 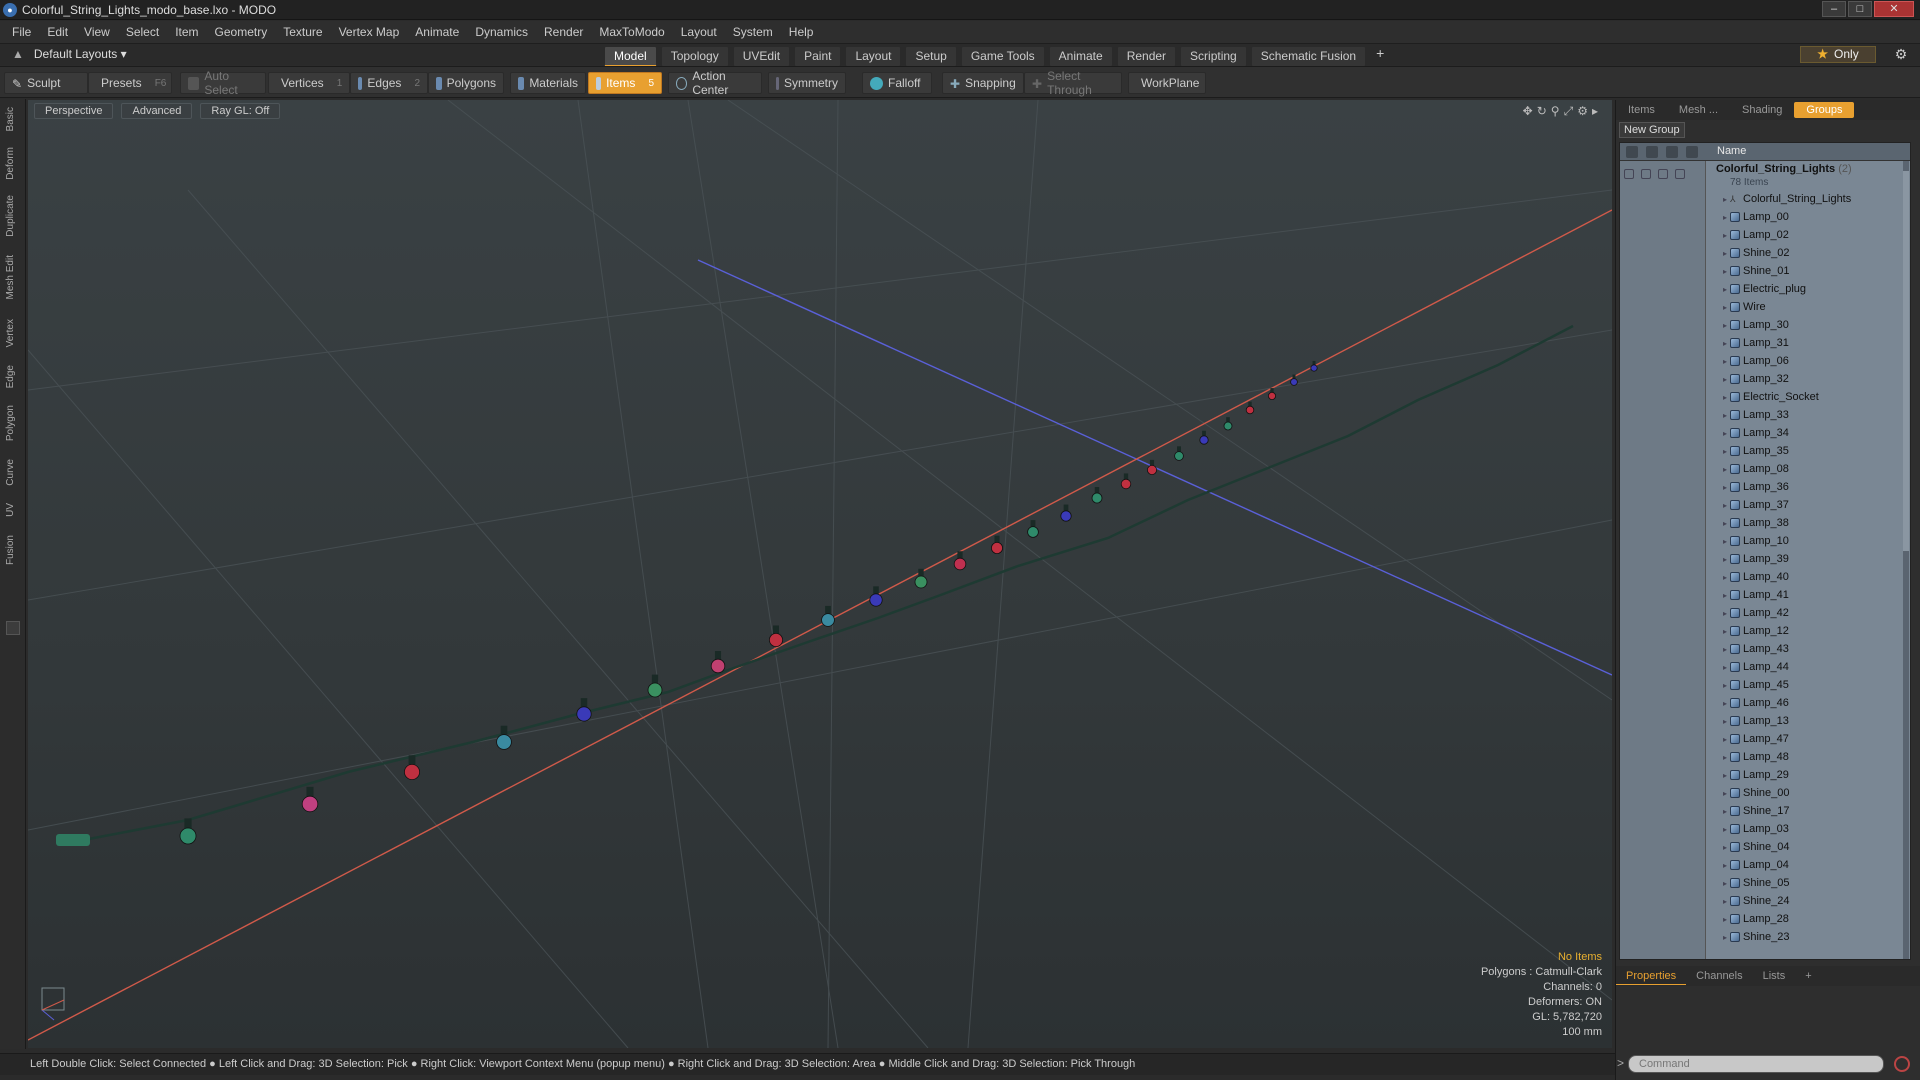 What do you see at coordinates (1756, 901) in the screenshot?
I see `list-item: ▸ Shine_24` at bounding box center [1756, 901].